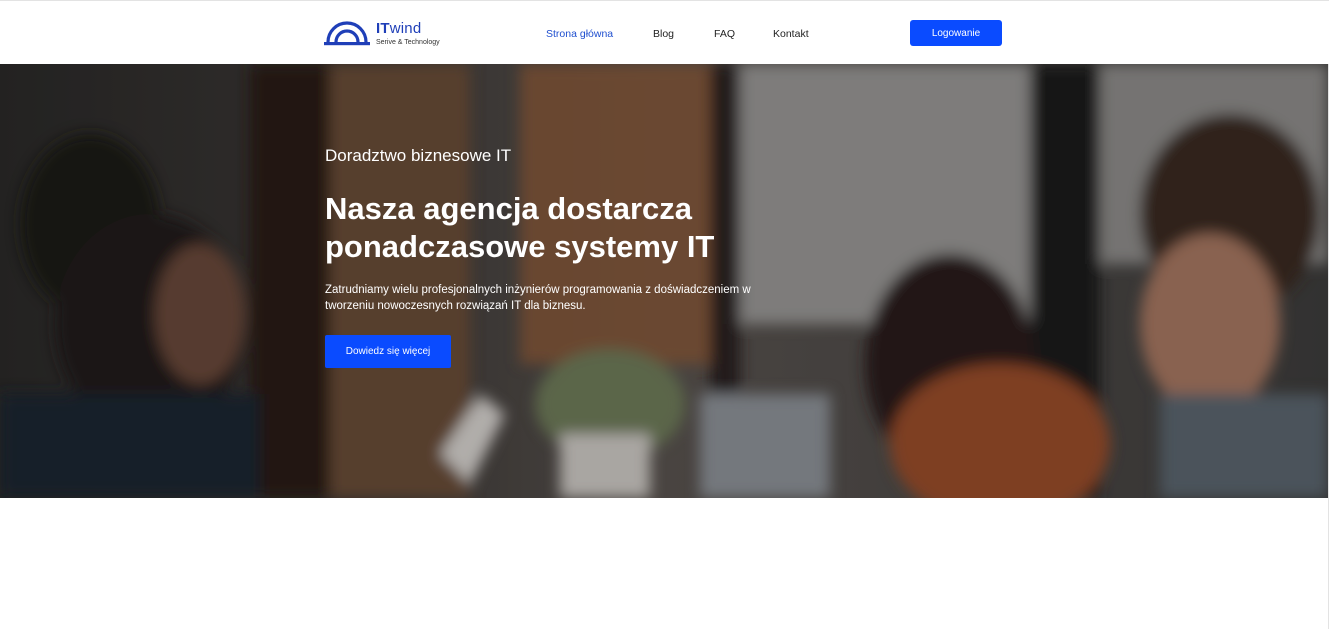 This screenshot has height=629, width=1329. I want to click on nav-item-home: Strona główna, so click(579, 34).